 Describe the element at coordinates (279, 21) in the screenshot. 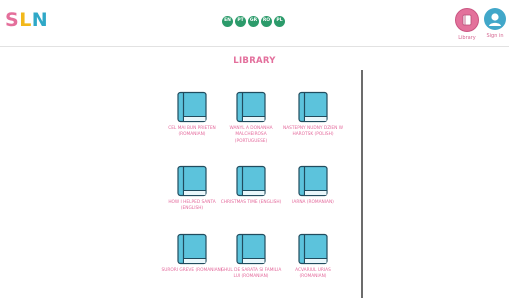

I see `lang-pl-button: PL` at that location.